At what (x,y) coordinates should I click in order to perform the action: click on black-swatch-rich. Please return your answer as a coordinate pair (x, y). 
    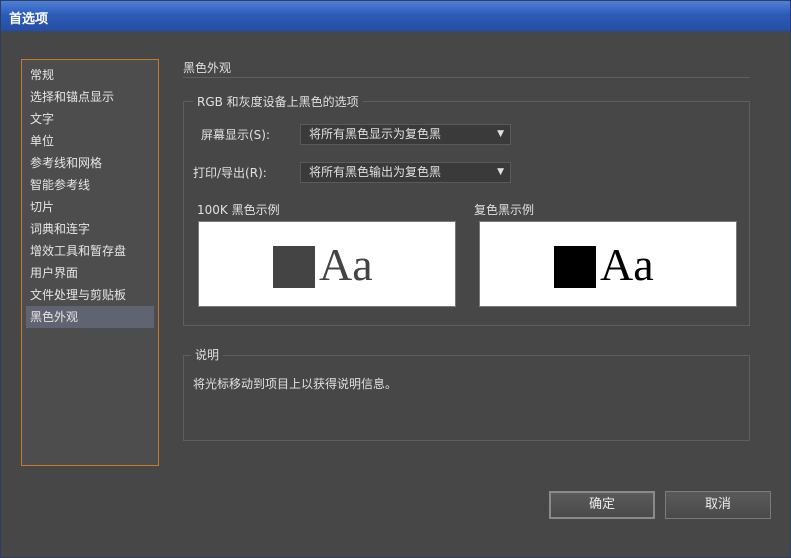
    Looking at the image, I should click on (575, 267).